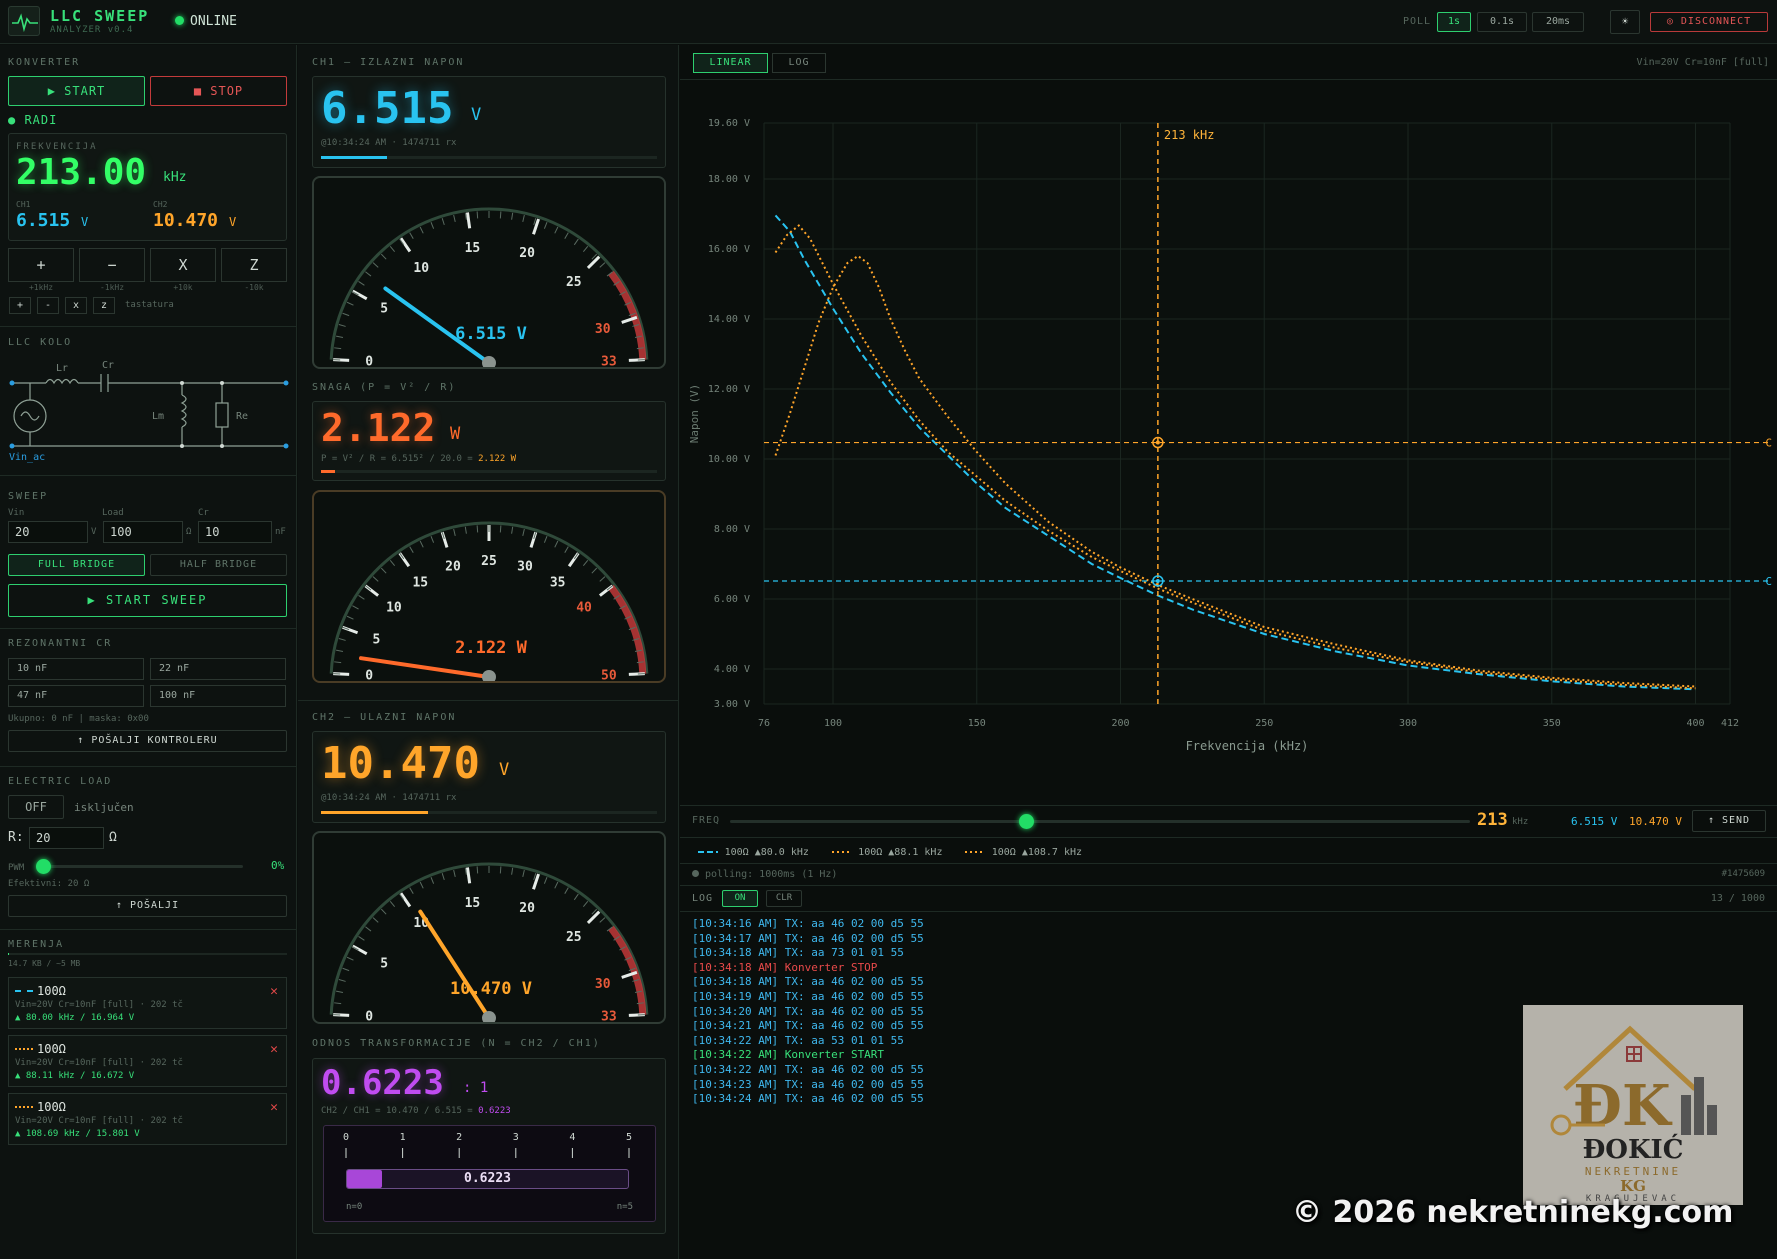 This screenshot has height=1259, width=1777. I want to click on ratio-tick-label: 4, so click(572, 1137).